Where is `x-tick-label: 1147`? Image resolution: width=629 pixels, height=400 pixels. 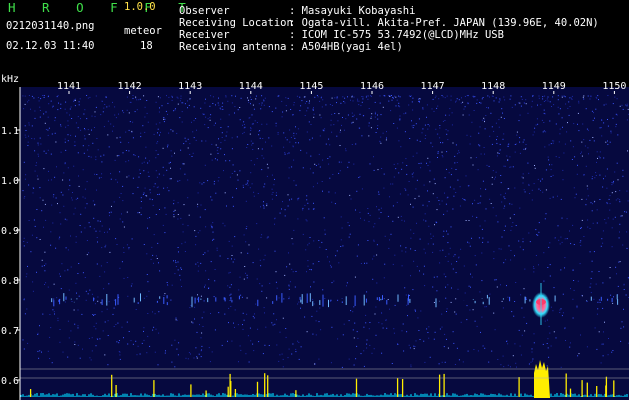 x-tick-label: 1147 is located at coordinates (433, 86).